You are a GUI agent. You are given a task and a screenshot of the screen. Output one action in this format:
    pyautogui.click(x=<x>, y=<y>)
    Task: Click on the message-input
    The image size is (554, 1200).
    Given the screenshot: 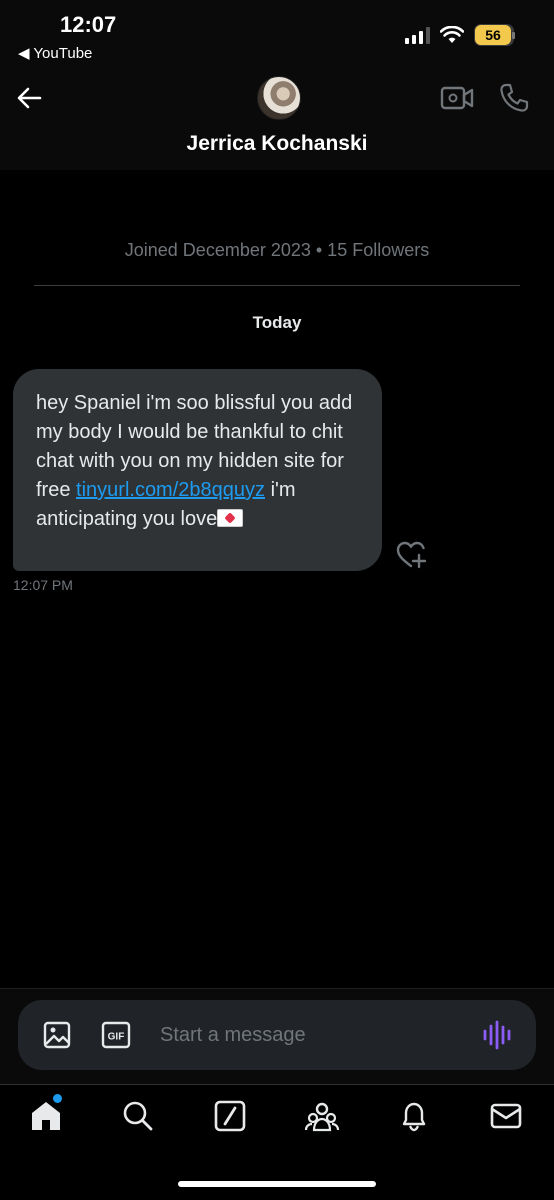 What is the action you would take?
    pyautogui.click(x=310, y=1035)
    